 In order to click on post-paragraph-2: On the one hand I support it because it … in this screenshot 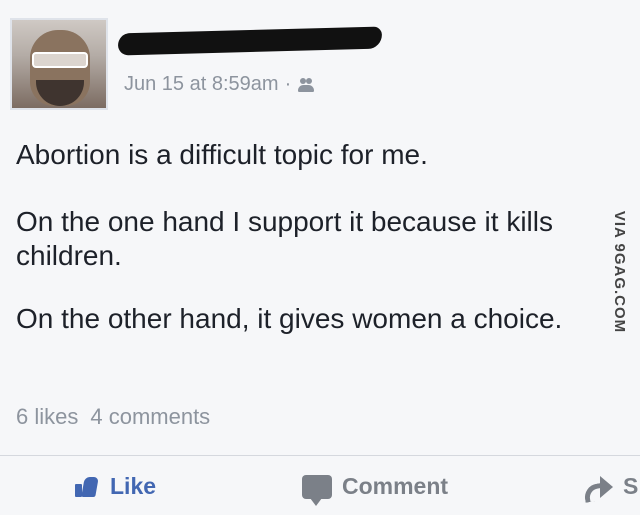, I will do `click(284, 239)`.